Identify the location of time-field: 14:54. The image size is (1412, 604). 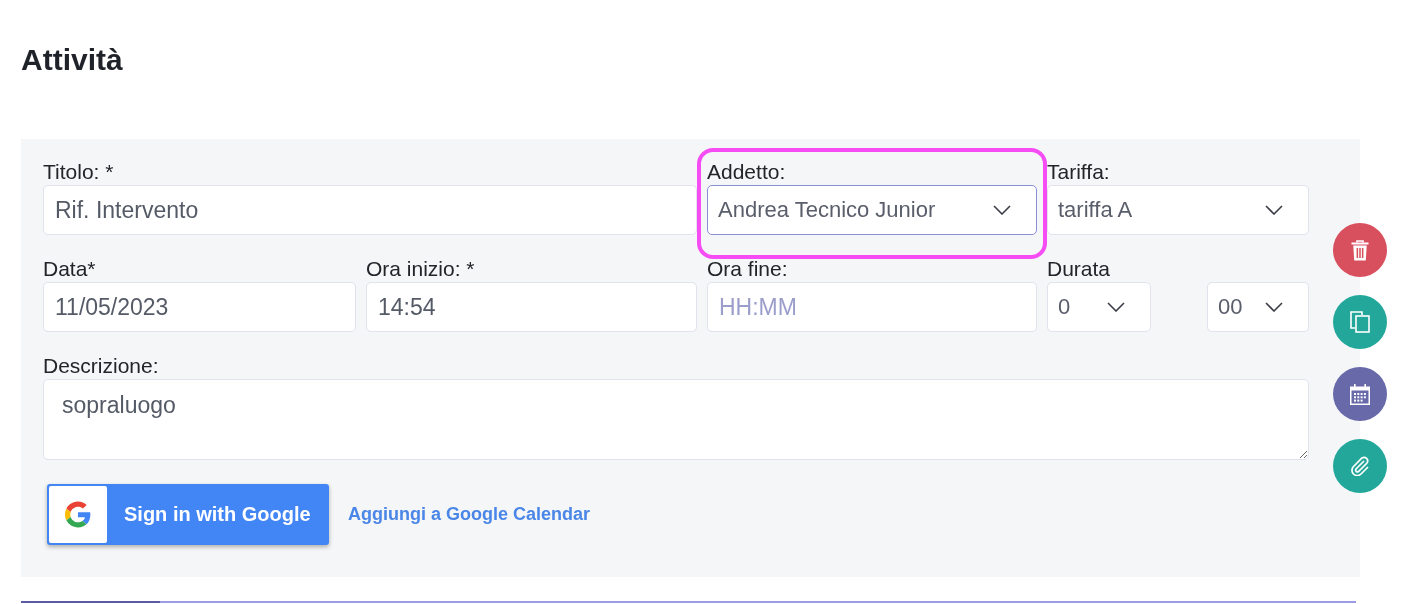
(531, 307).